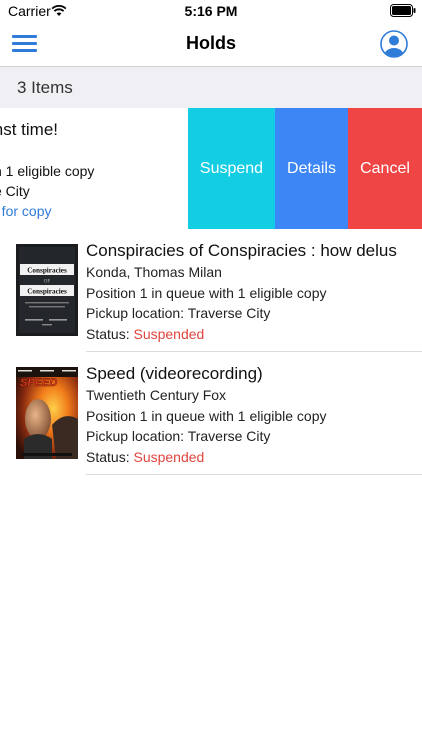 The width and height of the screenshot is (422, 750). I want to click on swiped-hold-title: inst time!, so click(29, 129).